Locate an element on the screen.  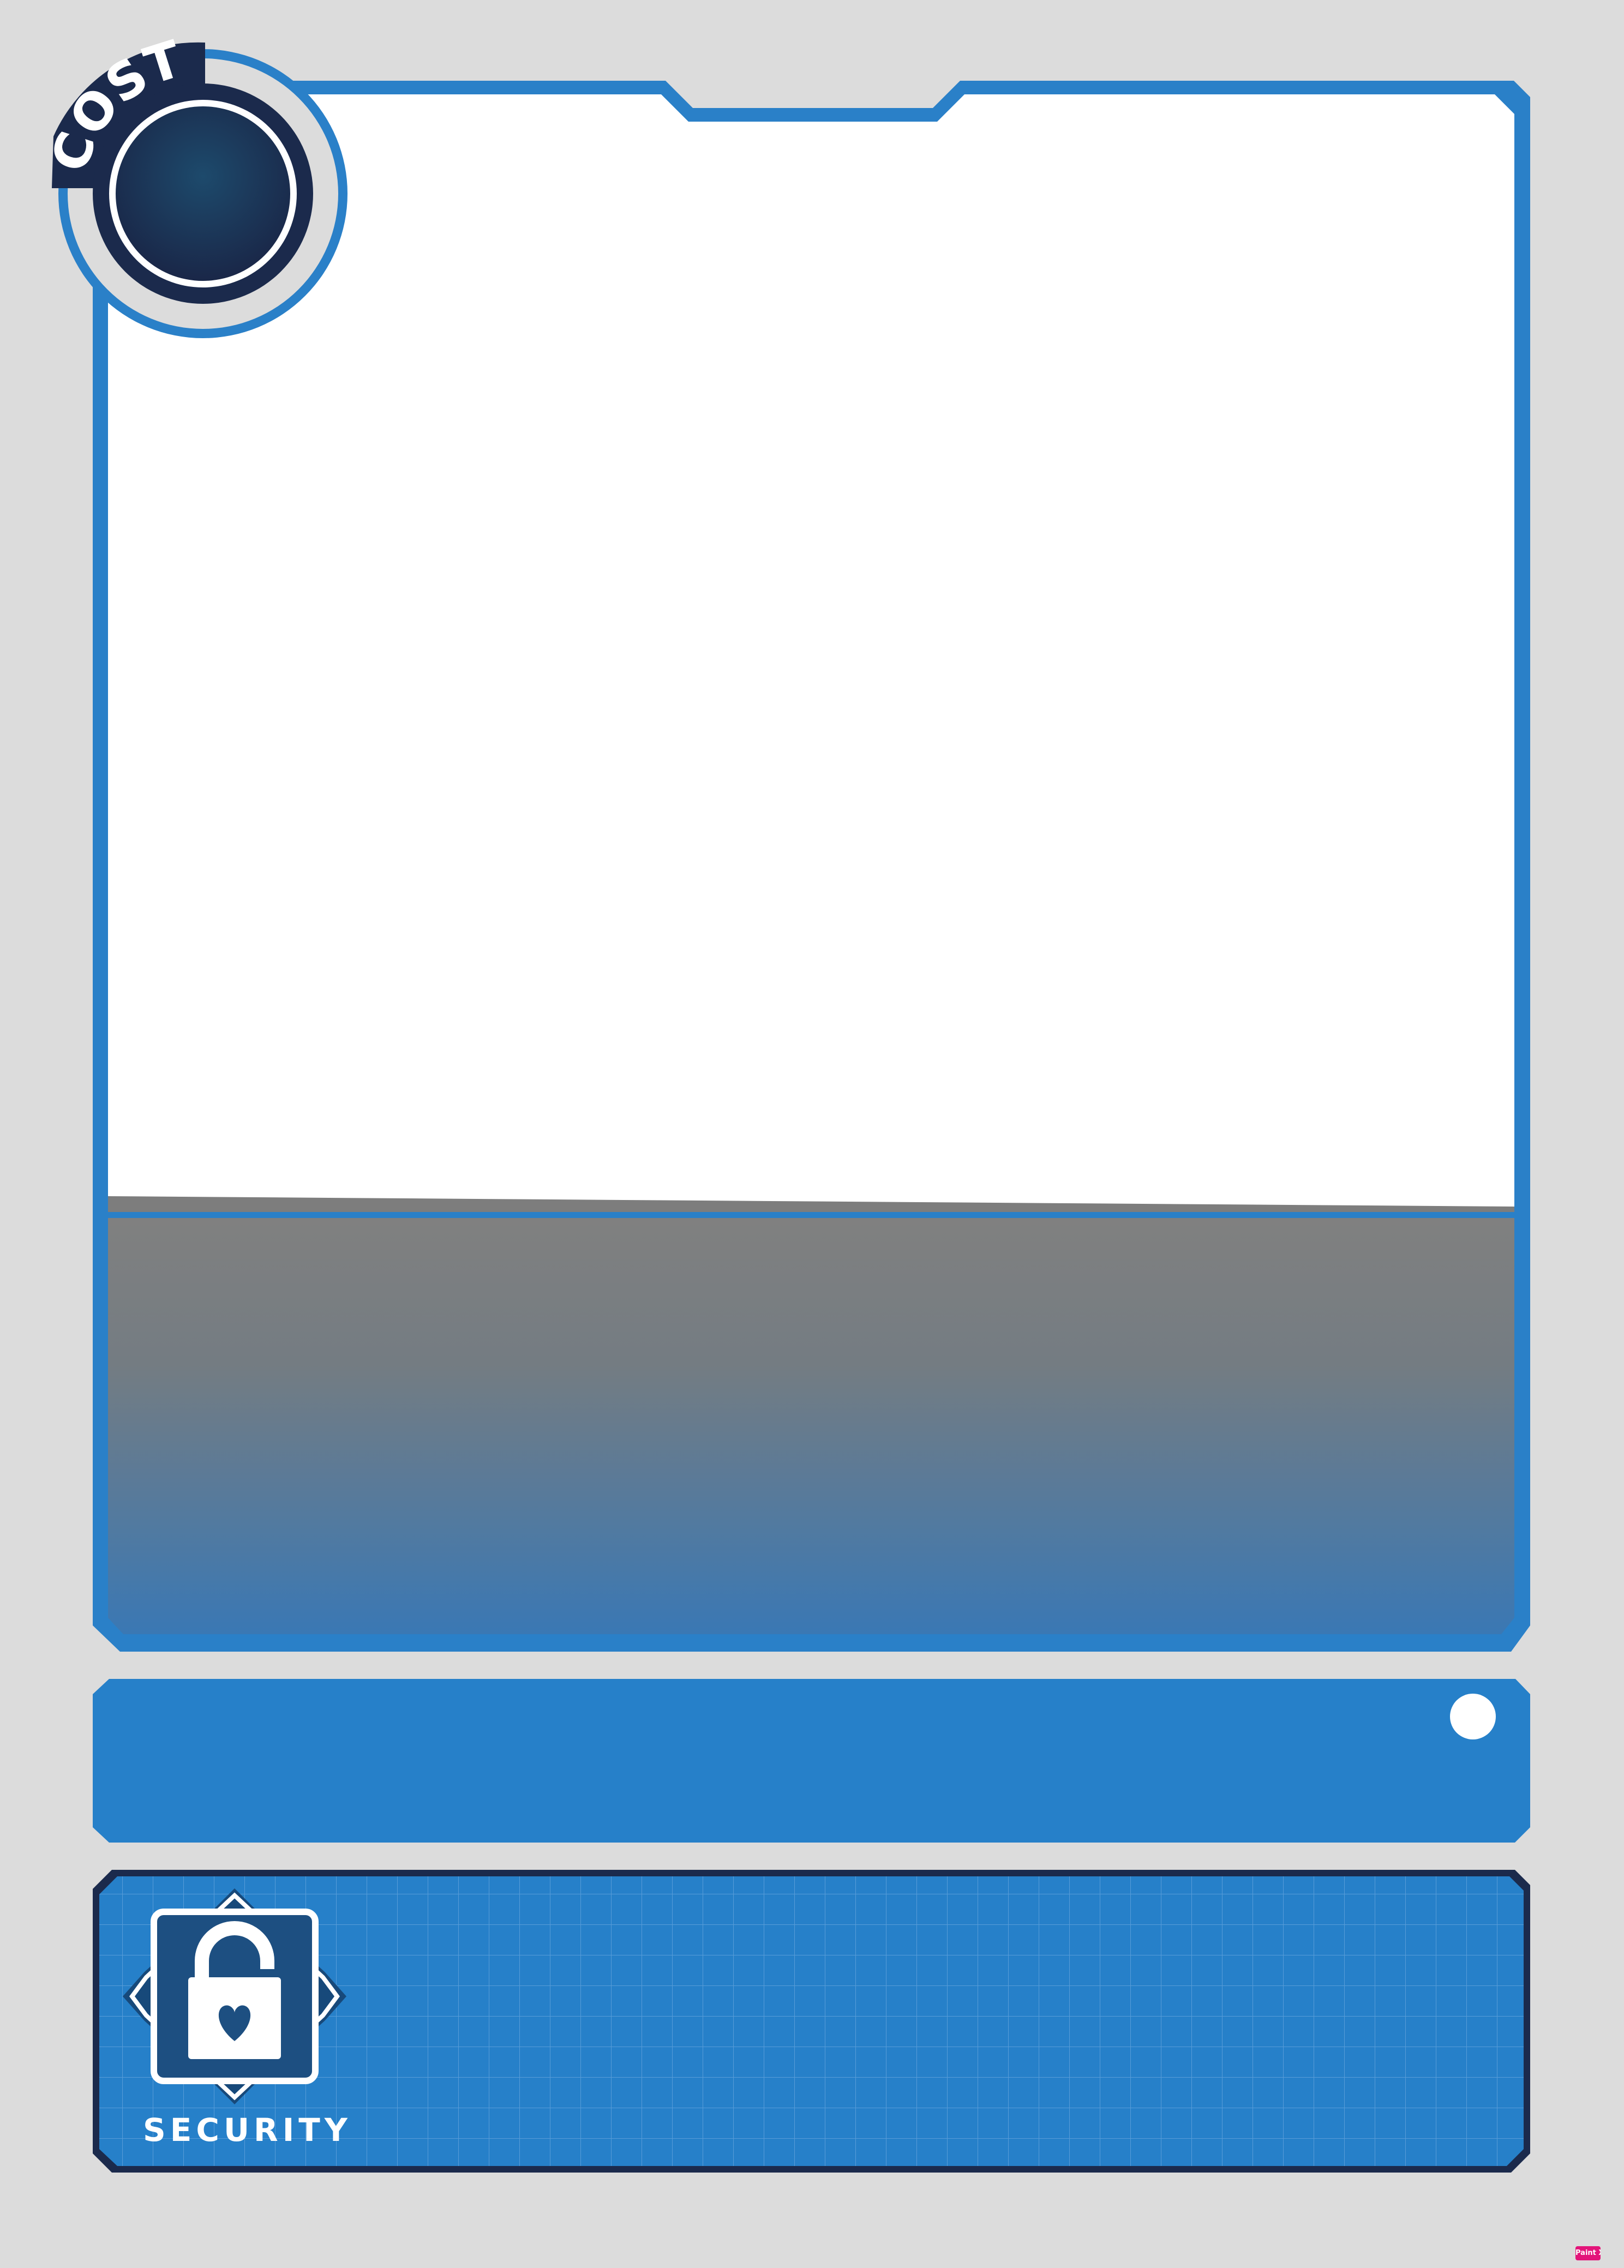
padlock-heart-icon is located at coordinates (234, 1996).